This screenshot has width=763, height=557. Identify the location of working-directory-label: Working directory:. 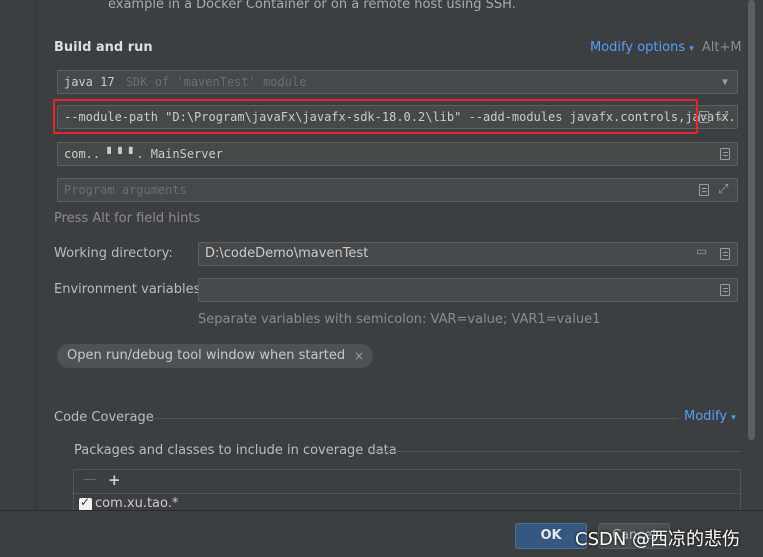
(113, 253).